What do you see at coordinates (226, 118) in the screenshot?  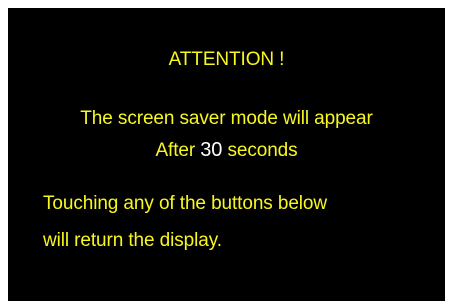 I see `screen-saver-message-line1: The screen saver mode will appear` at bounding box center [226, 118].